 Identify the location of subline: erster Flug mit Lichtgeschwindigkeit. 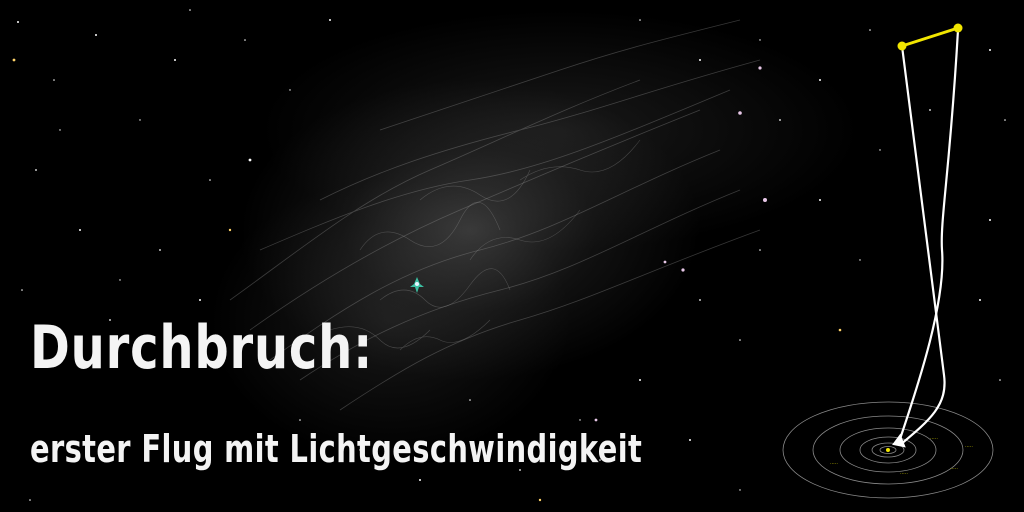
(336, 449).